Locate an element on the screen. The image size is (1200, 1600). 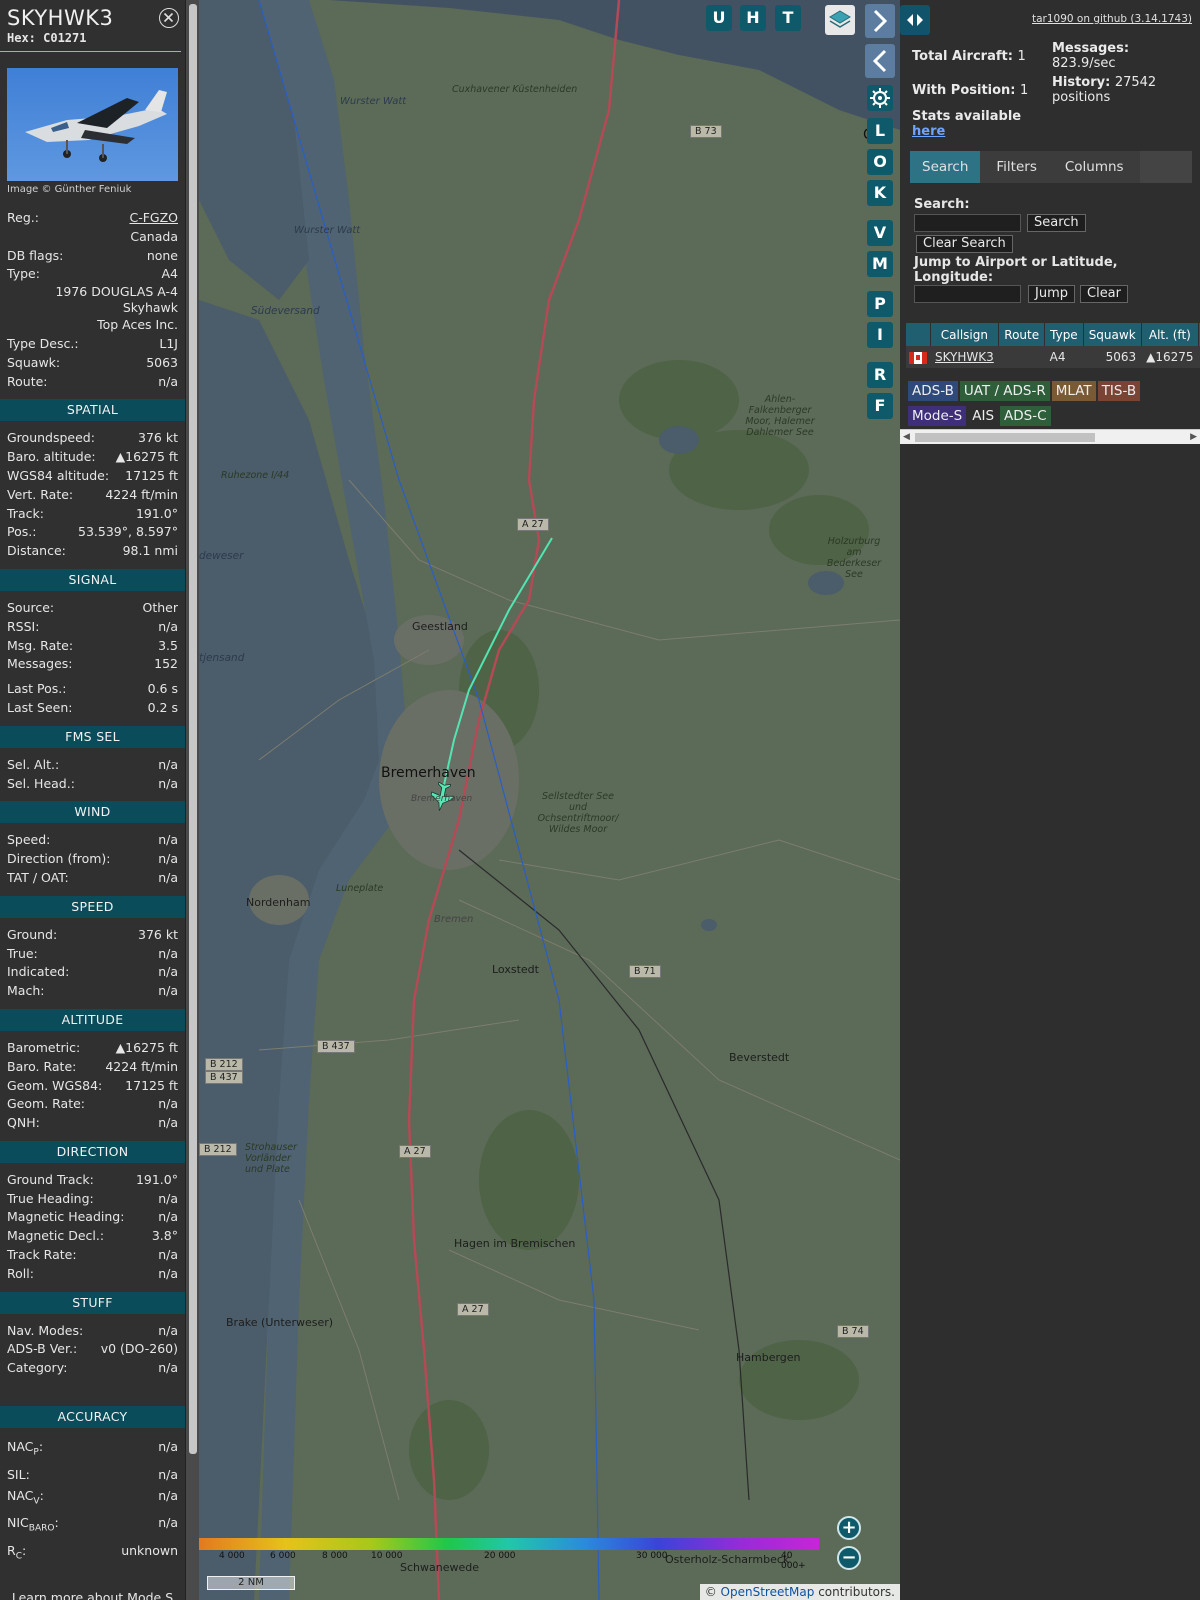
info-row: TAT / OAT: n/a is located at coordinates (92, 878).